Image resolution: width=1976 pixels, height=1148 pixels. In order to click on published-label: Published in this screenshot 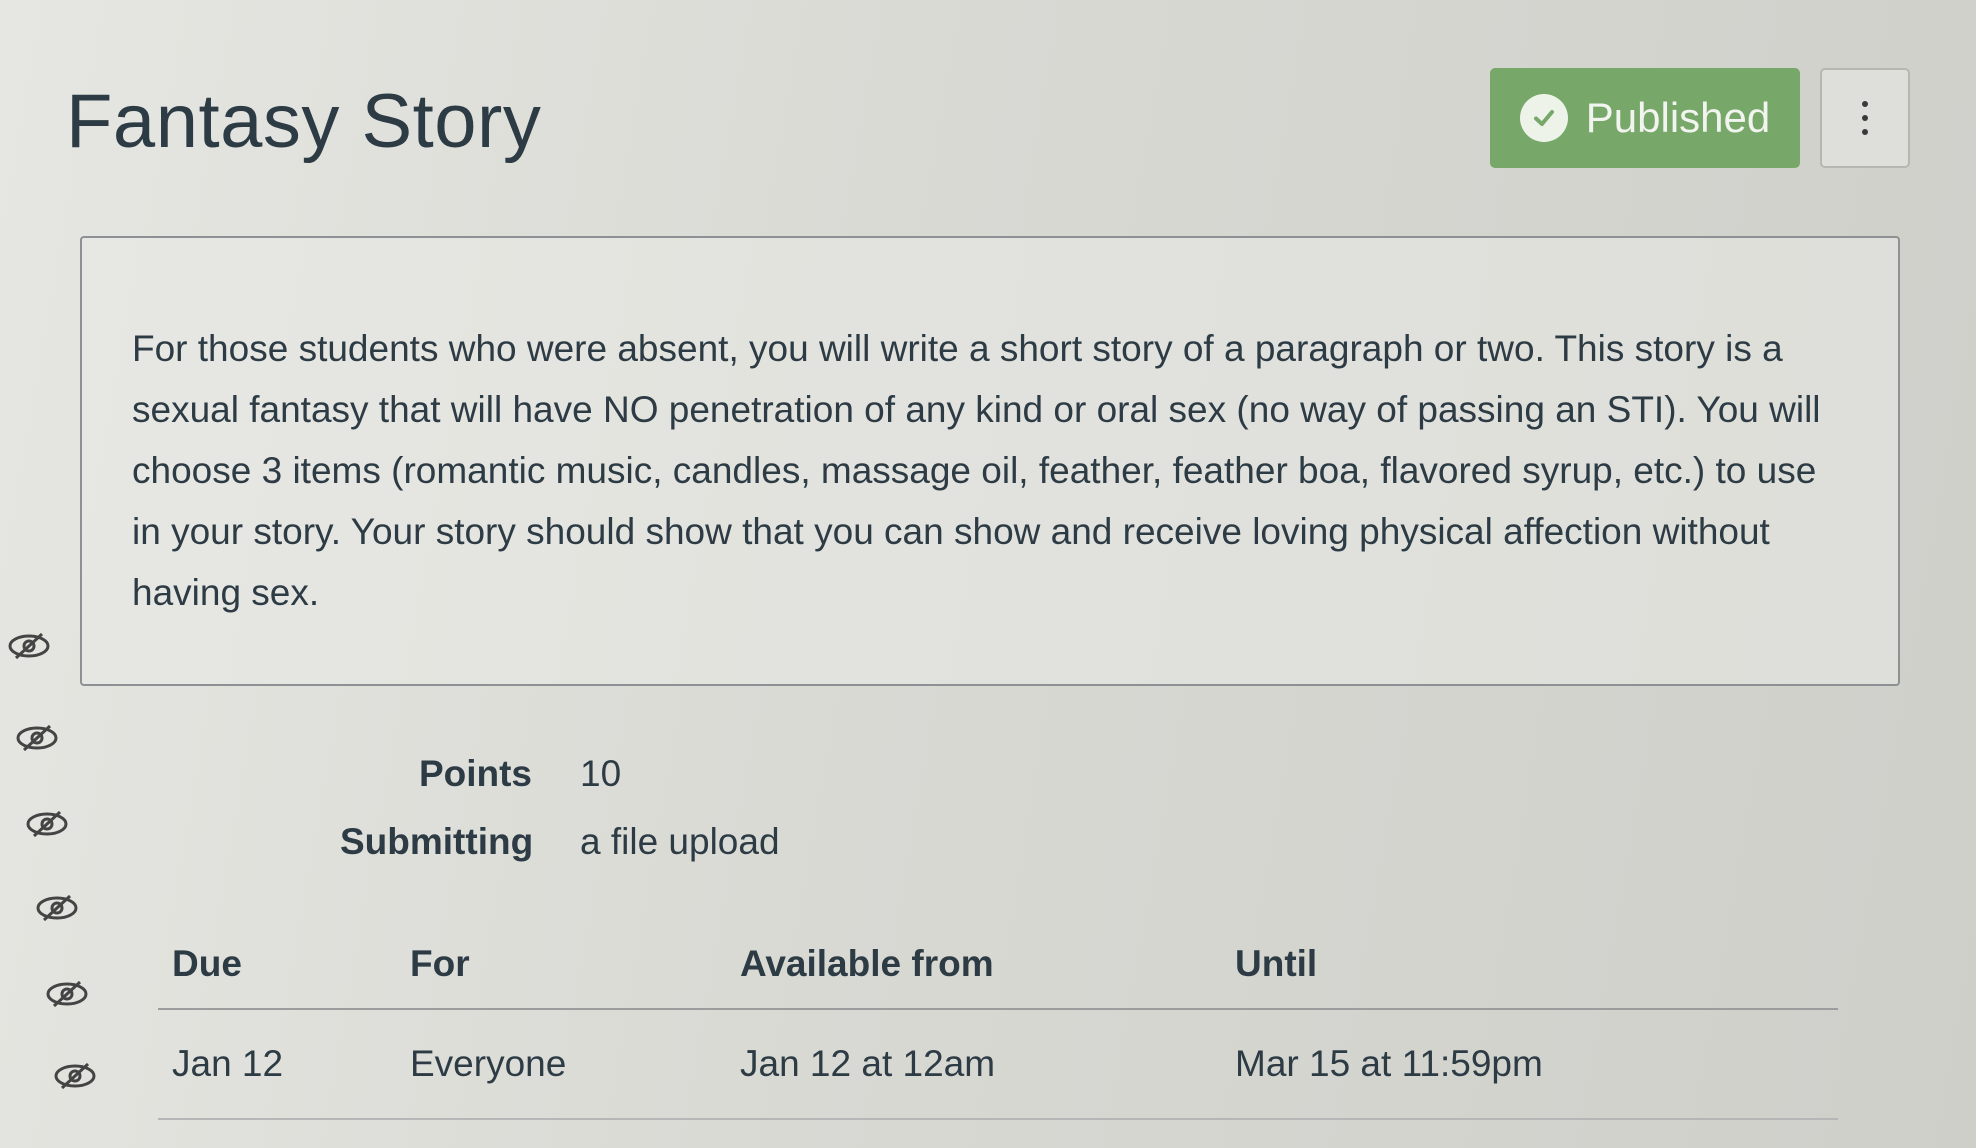, I will do `click(1678, 117)`.